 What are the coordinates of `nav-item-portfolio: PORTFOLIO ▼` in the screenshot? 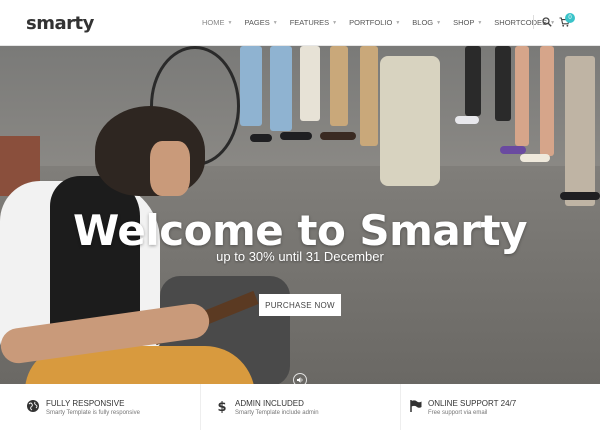 It's located at (374, 22).